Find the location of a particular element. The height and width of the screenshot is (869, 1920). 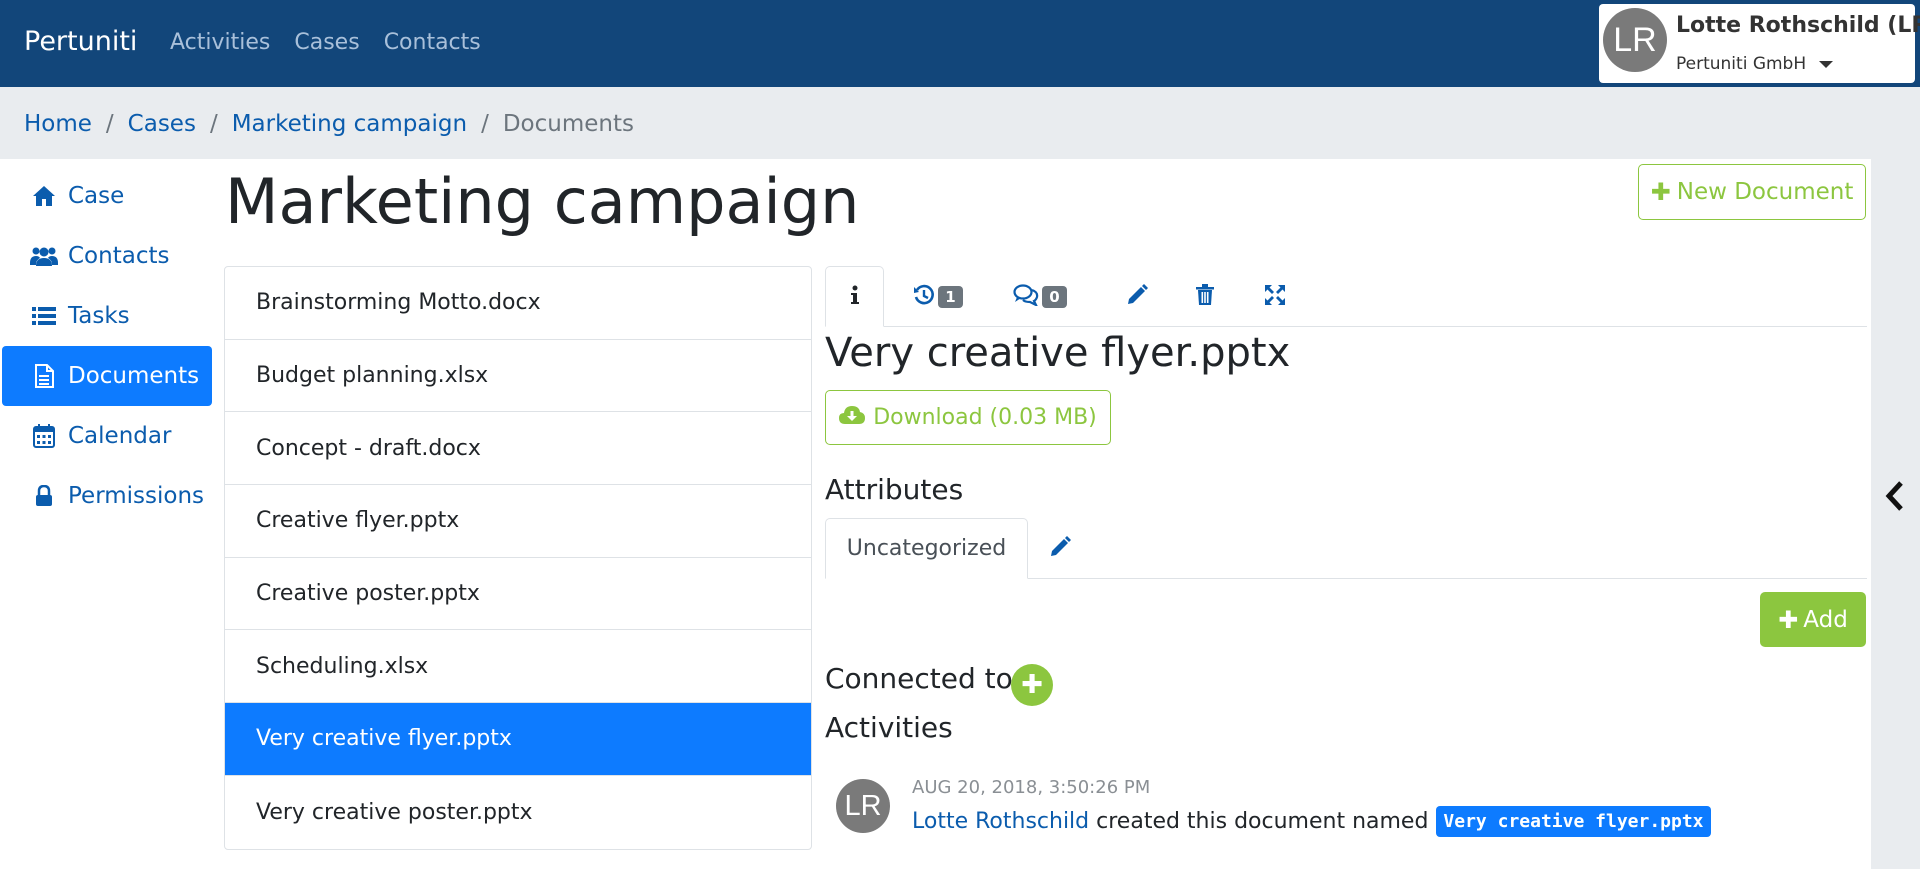

sidebar-item-calendar: Calendar is located at coordinates (107, 436).